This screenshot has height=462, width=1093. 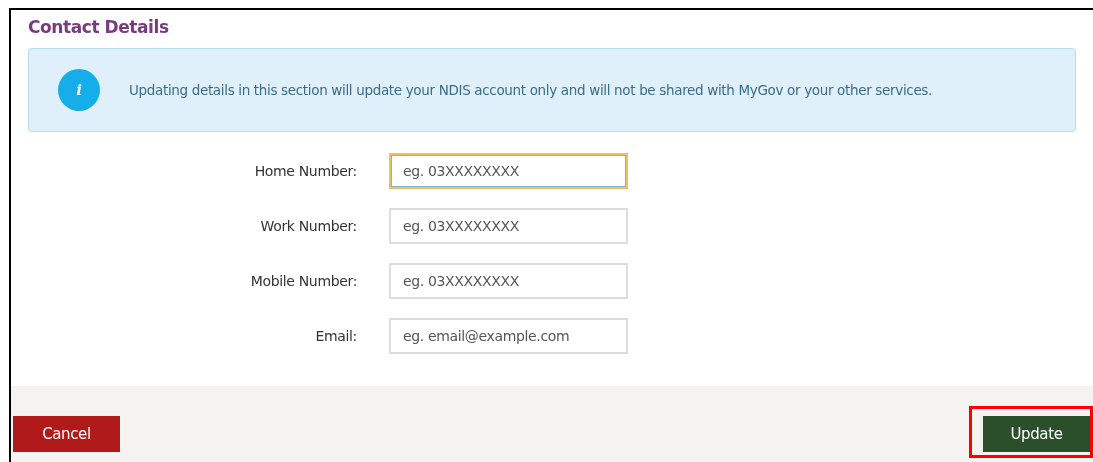 What do you see at coordinates (1036, 434) in the screenshot?
I see `update-button: Update` at bounding box center [1036, 434].